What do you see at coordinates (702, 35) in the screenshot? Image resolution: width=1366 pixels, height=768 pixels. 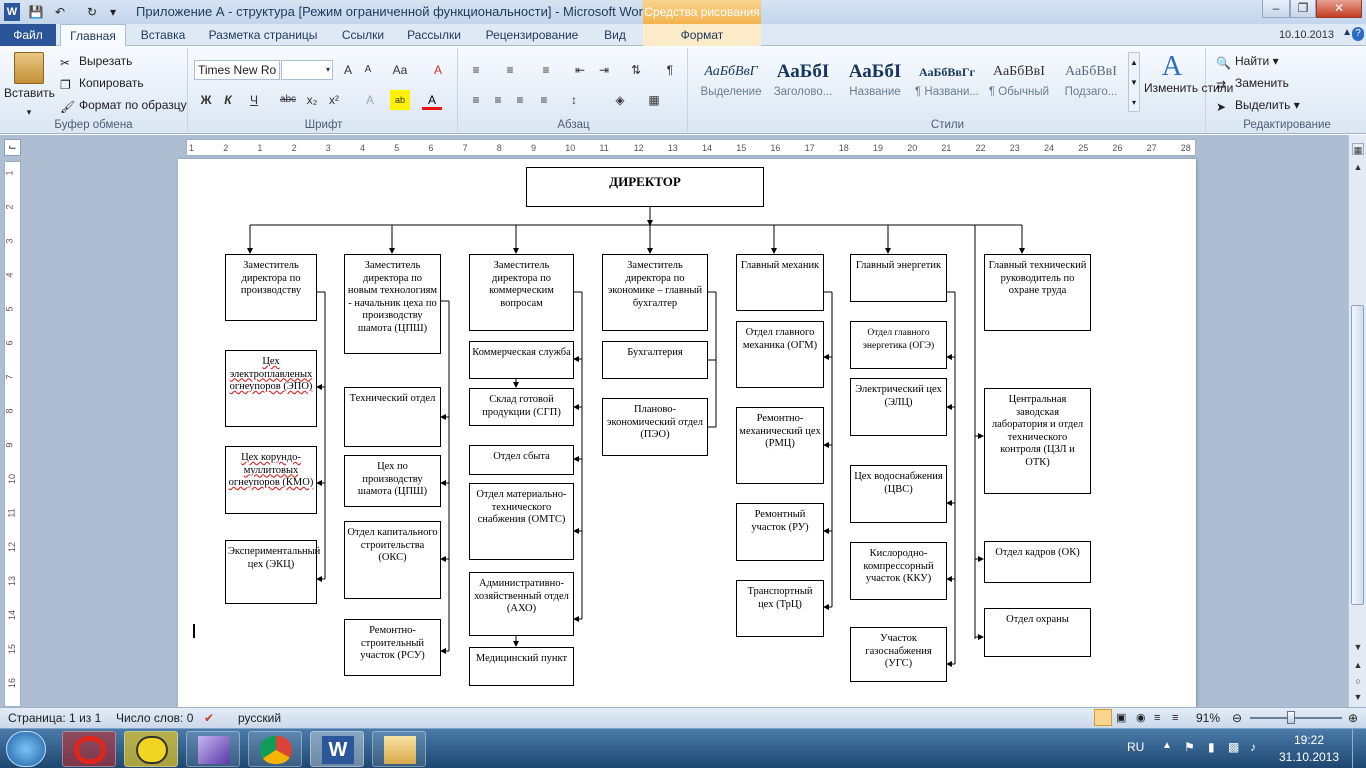 I see `tab-format: Формат` at bounding box center [702, 35].